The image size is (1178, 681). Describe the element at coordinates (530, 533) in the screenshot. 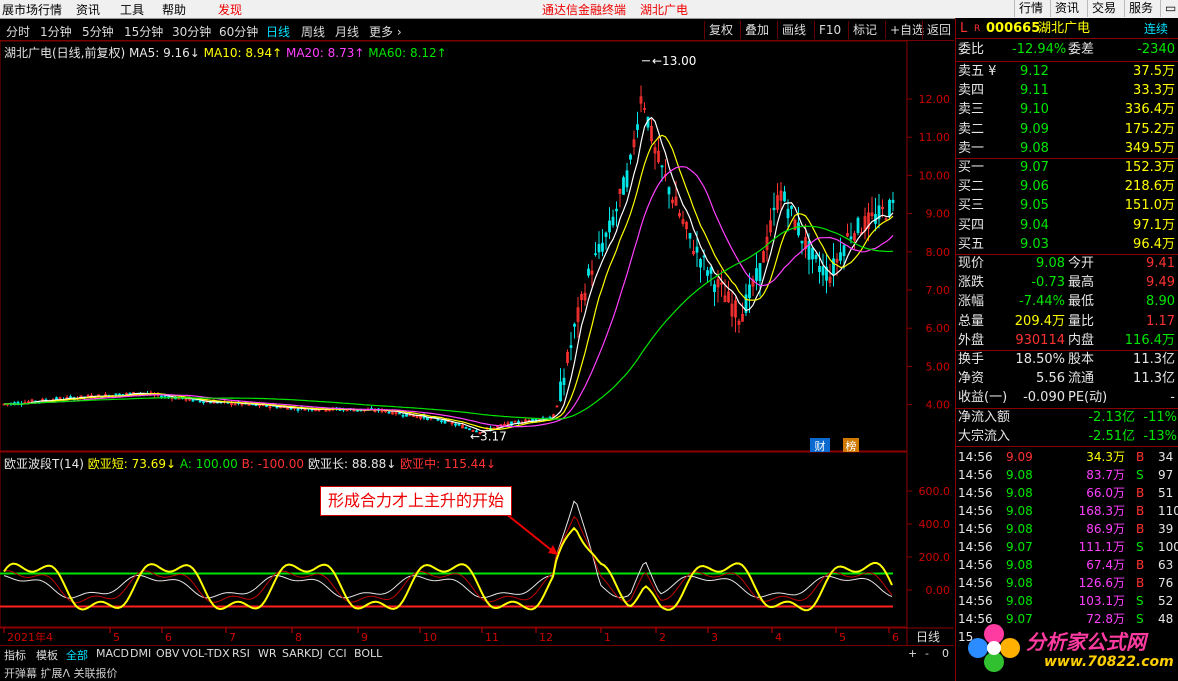

I see `annotation-arrow` at that location.